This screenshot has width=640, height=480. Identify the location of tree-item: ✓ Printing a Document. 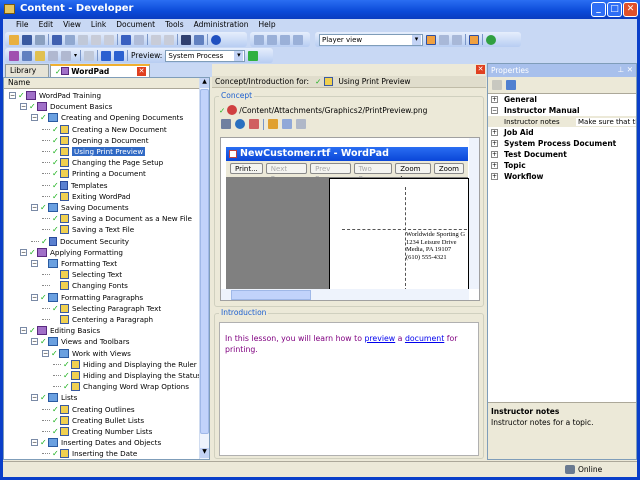
(94, 173).